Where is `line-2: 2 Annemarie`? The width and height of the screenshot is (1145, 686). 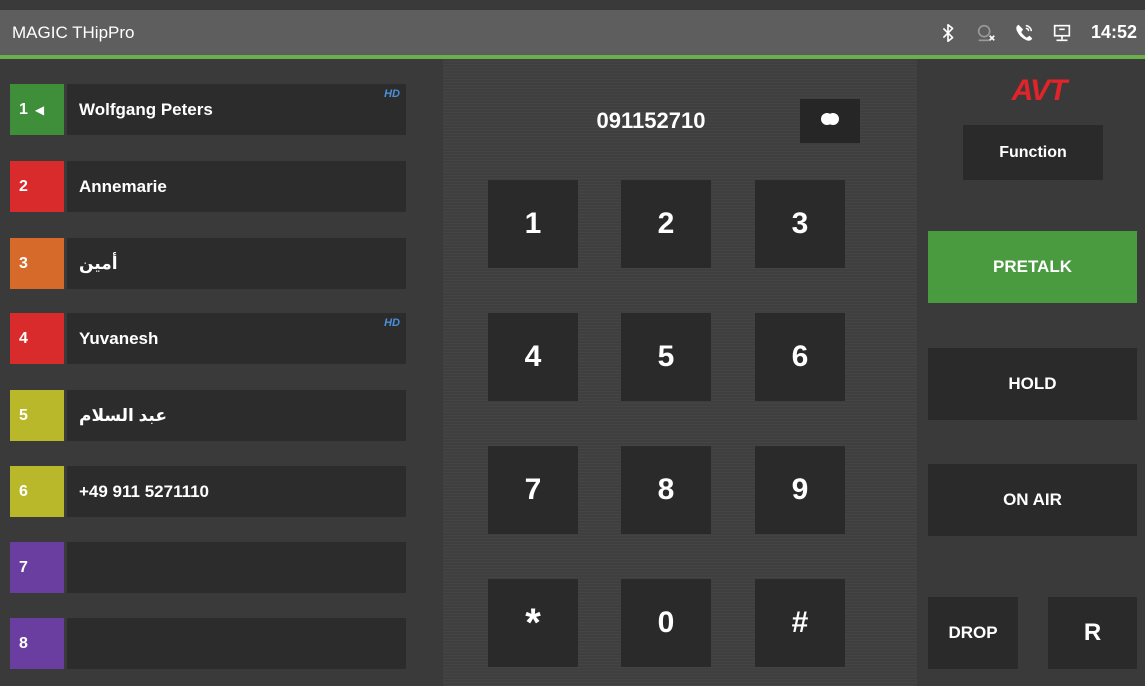
line-2: 2 Annemarie is located at coordinates (208, 186).